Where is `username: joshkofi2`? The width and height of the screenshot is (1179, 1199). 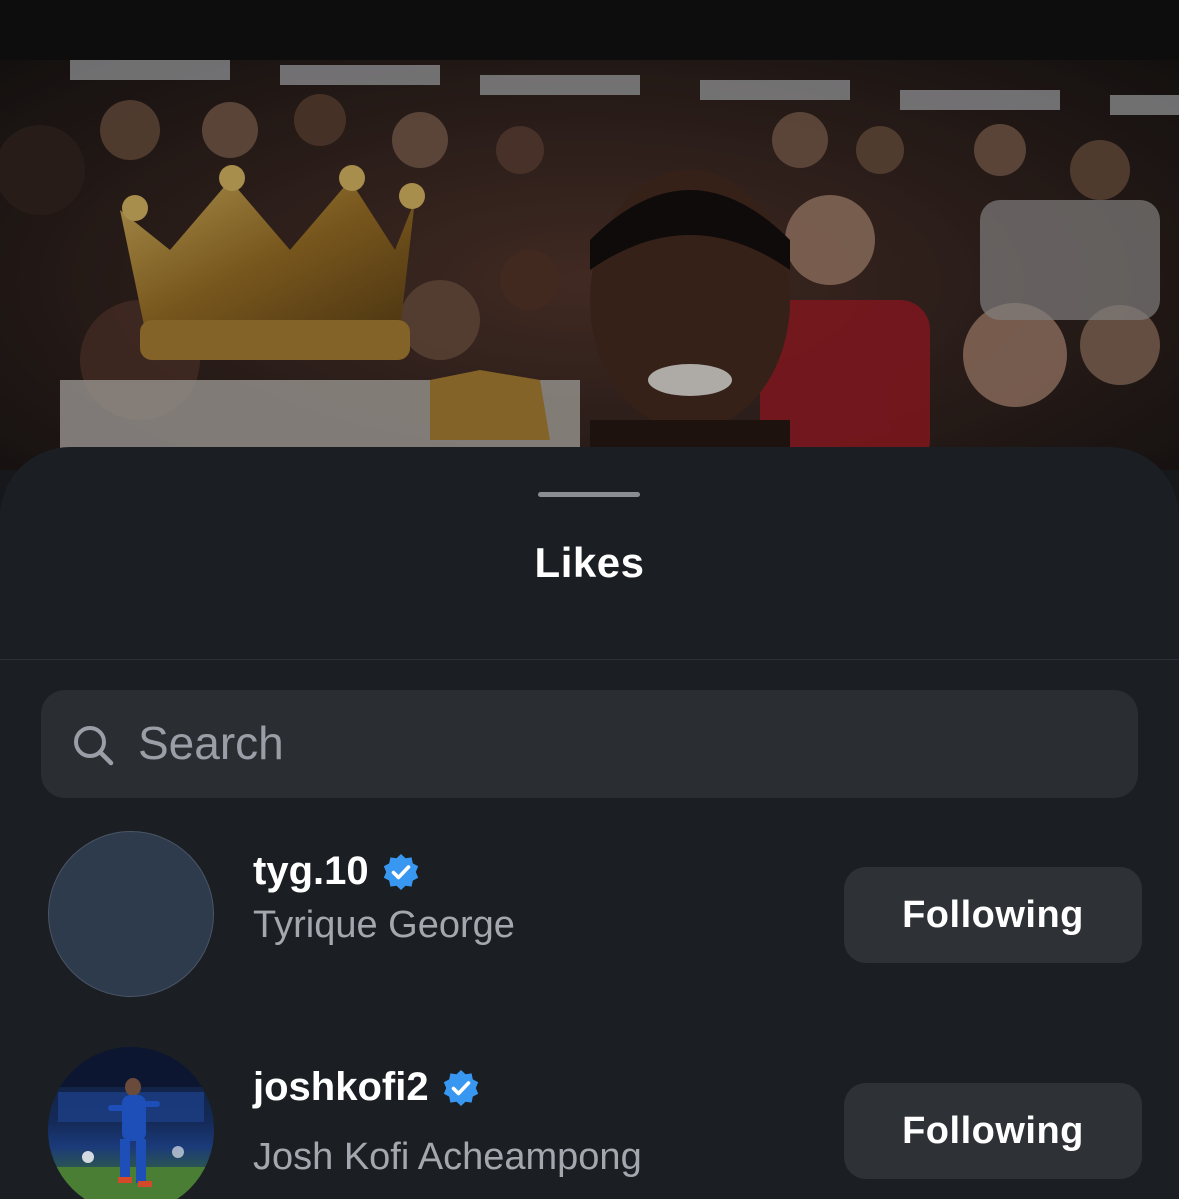
username: joshkofi2 is located at coordinates (341, 1087).